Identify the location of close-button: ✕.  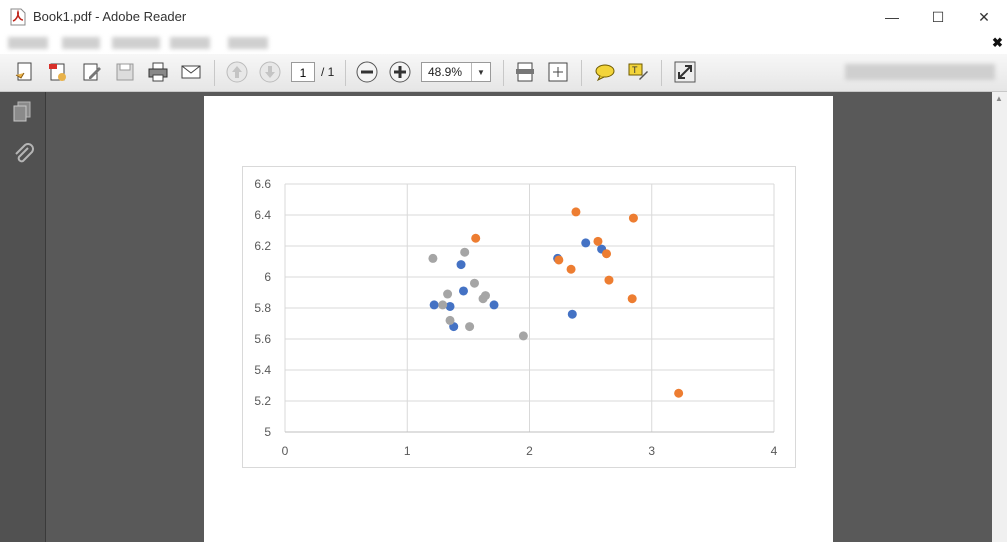
(984, 17).